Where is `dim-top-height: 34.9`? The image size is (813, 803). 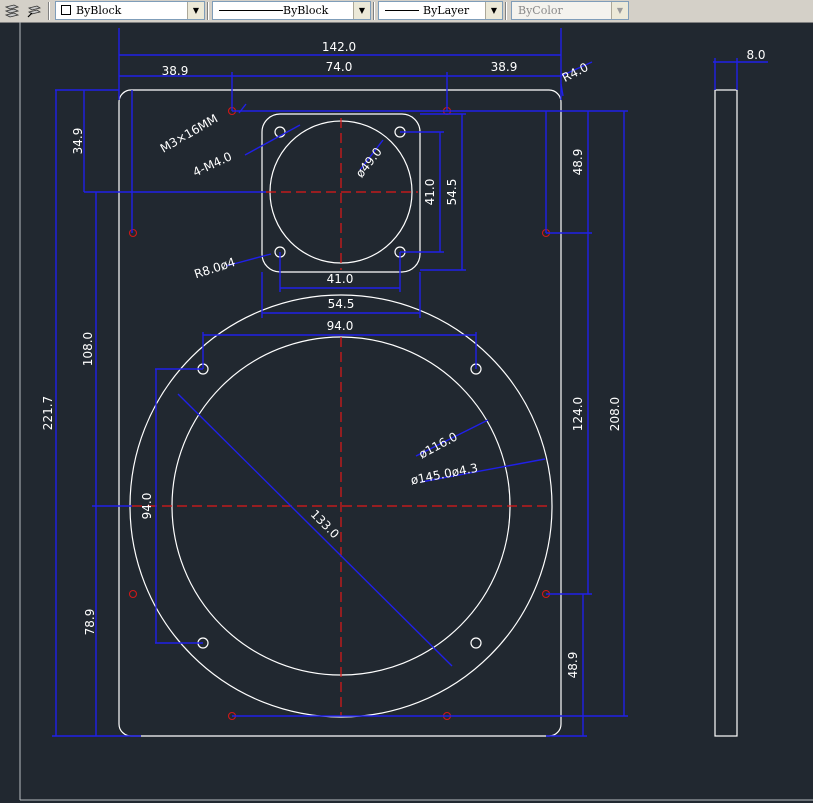 dim-top-height: 34.9 is located at coordinates (78, 141).